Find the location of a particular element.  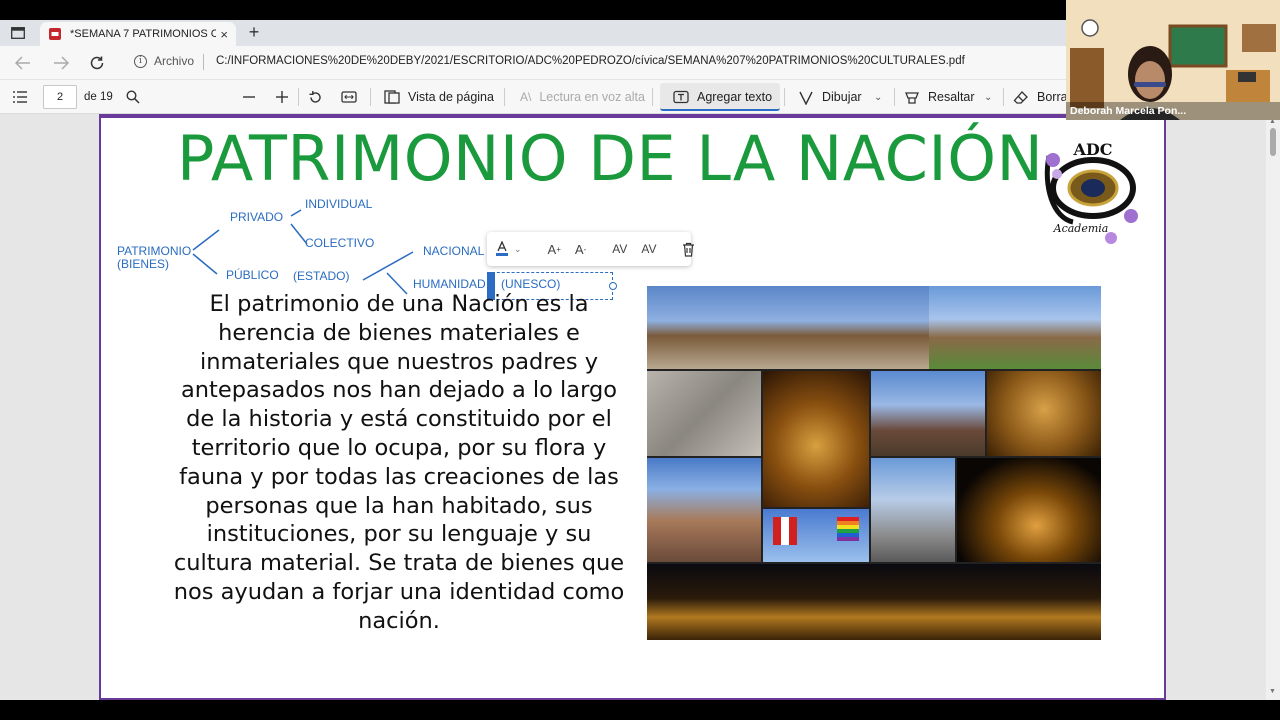

search-icon is located at coordinates (133, 97).